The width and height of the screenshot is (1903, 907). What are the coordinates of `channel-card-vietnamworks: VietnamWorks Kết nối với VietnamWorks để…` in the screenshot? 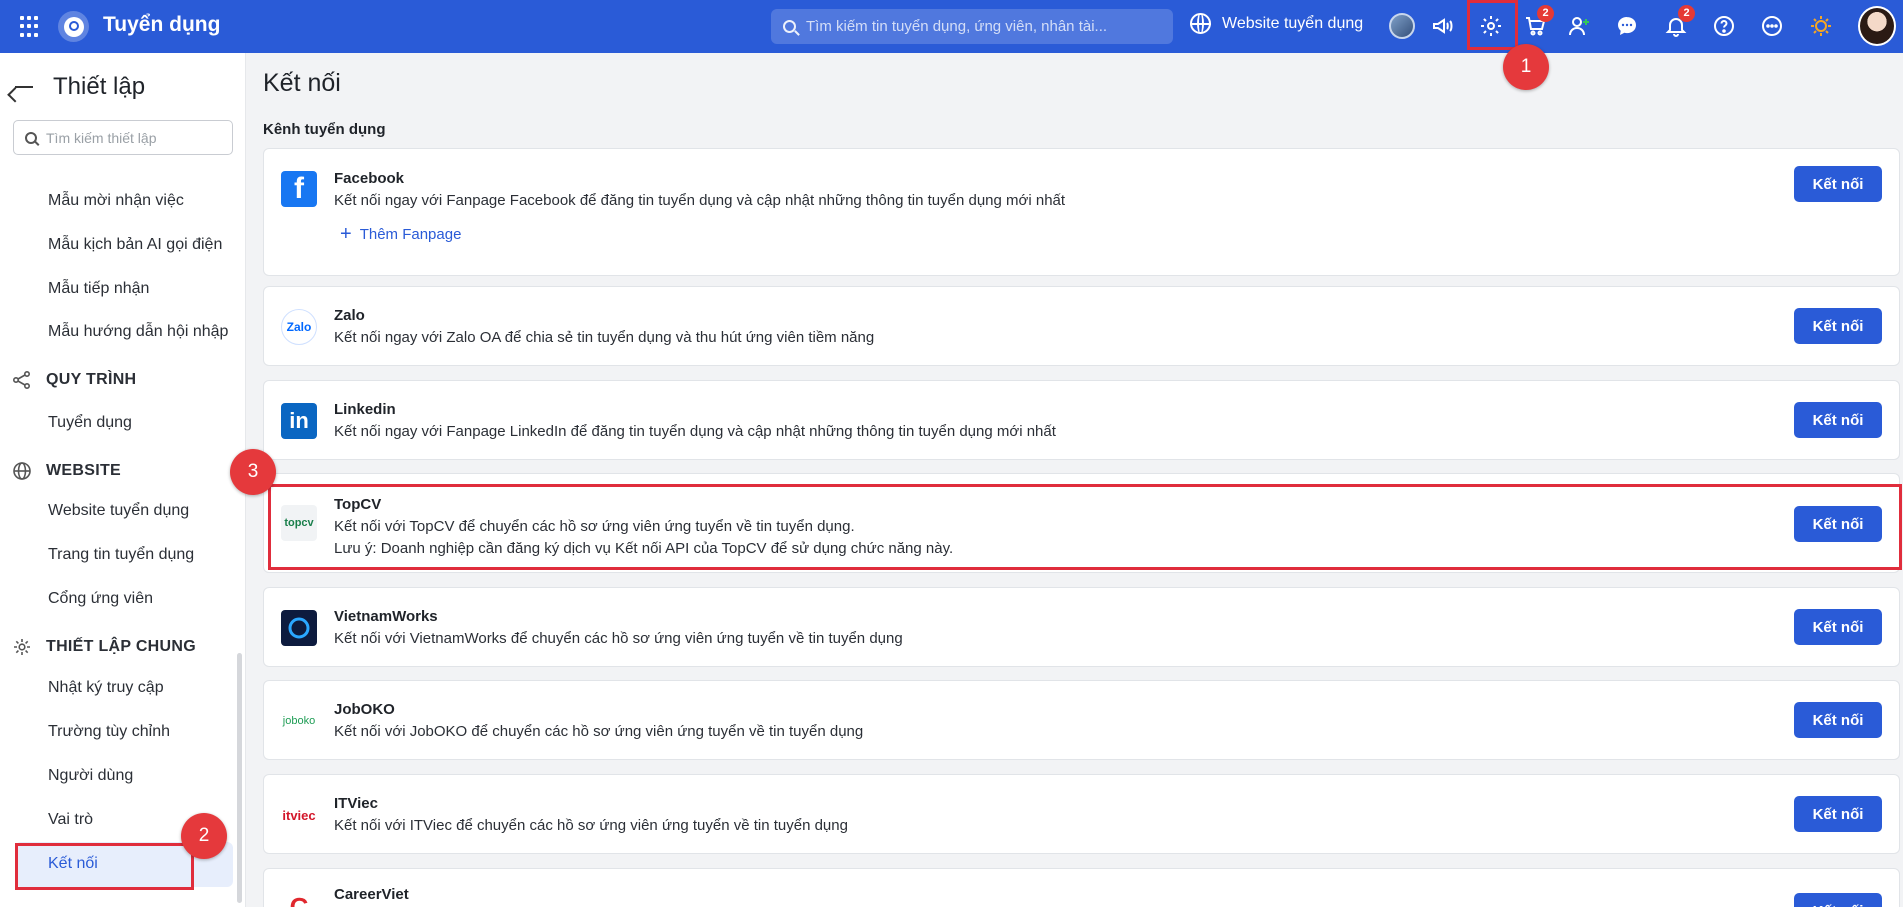 It's located at (1081, 627).